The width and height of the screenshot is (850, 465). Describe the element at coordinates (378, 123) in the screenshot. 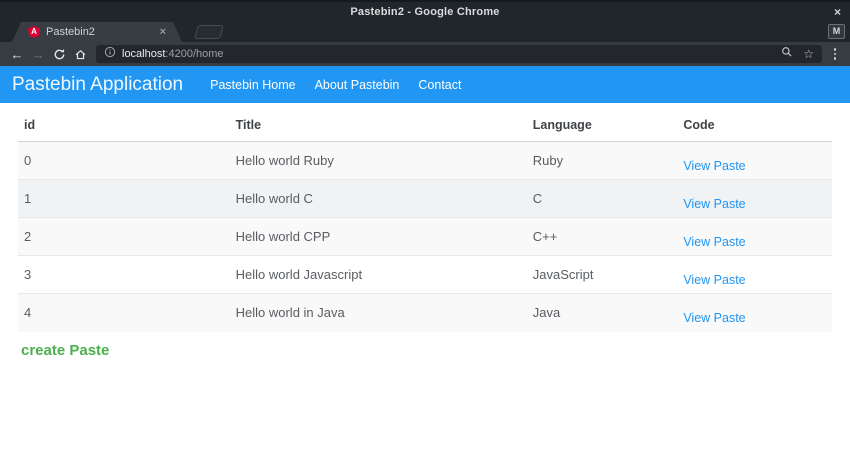

I see `col-header-title: Title` at that location.